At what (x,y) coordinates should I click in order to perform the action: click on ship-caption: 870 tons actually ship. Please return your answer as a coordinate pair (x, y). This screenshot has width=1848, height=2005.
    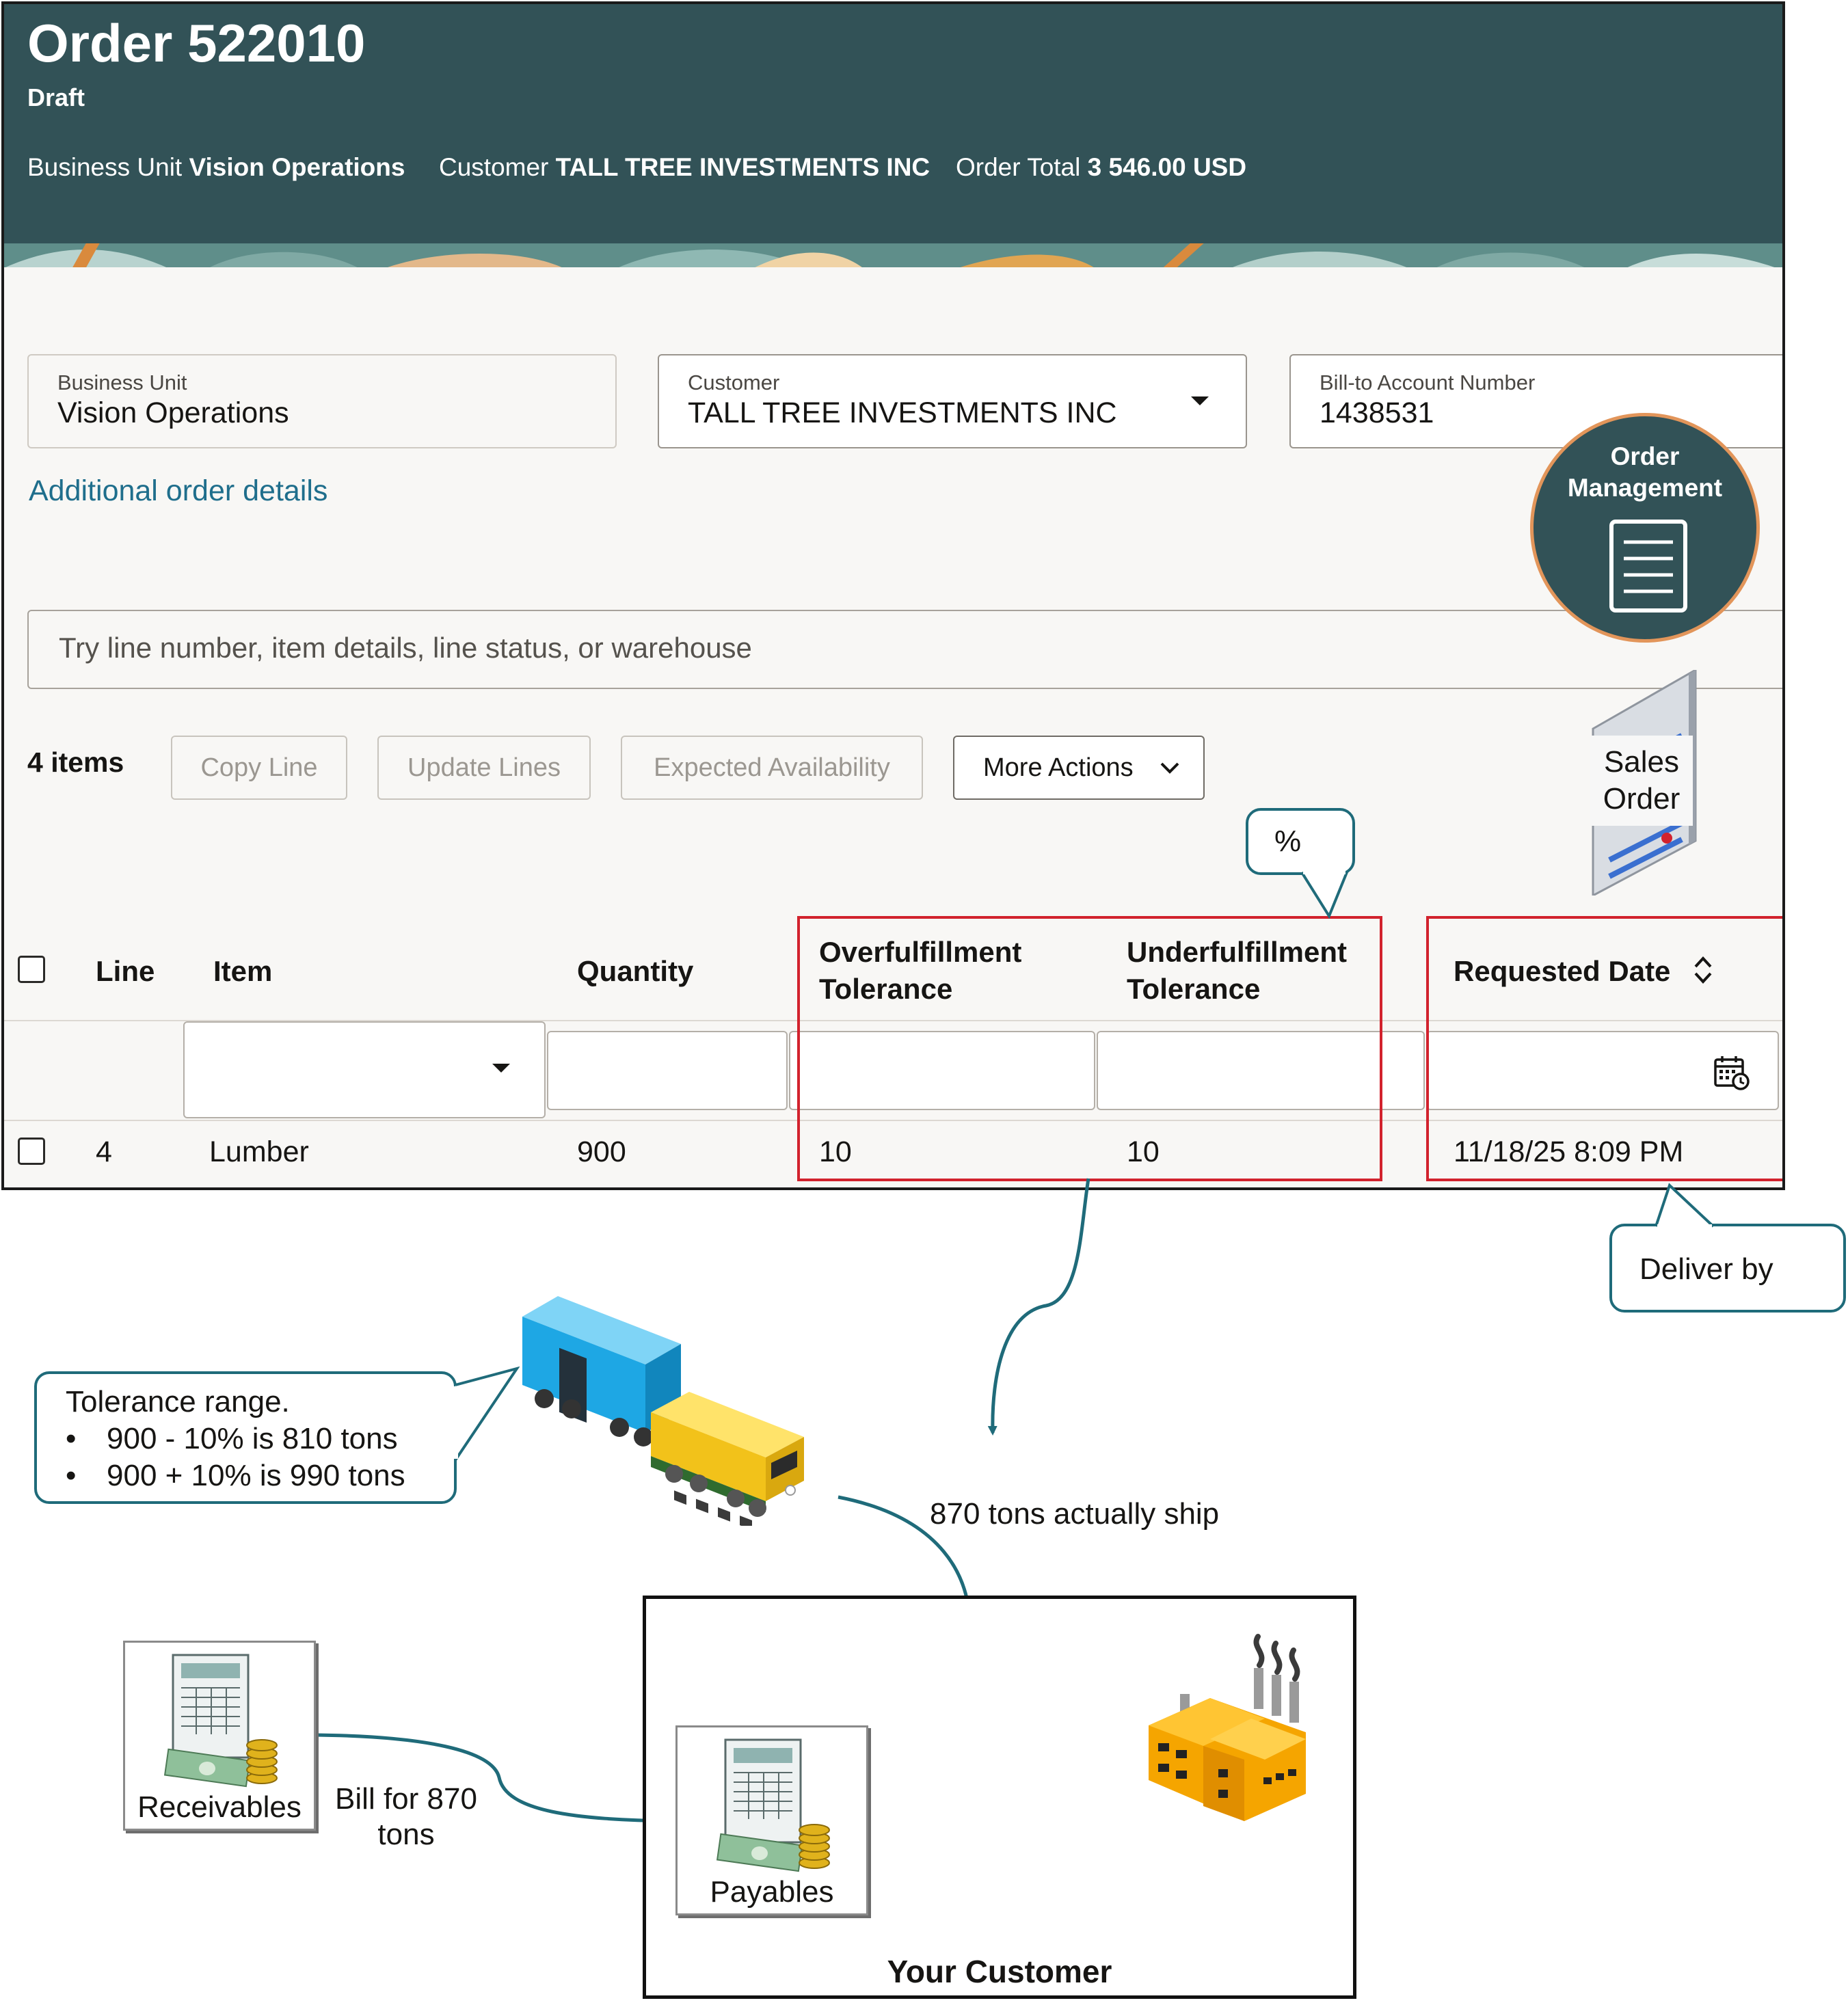
    Looking at the image, I should click on (1075, 1514).